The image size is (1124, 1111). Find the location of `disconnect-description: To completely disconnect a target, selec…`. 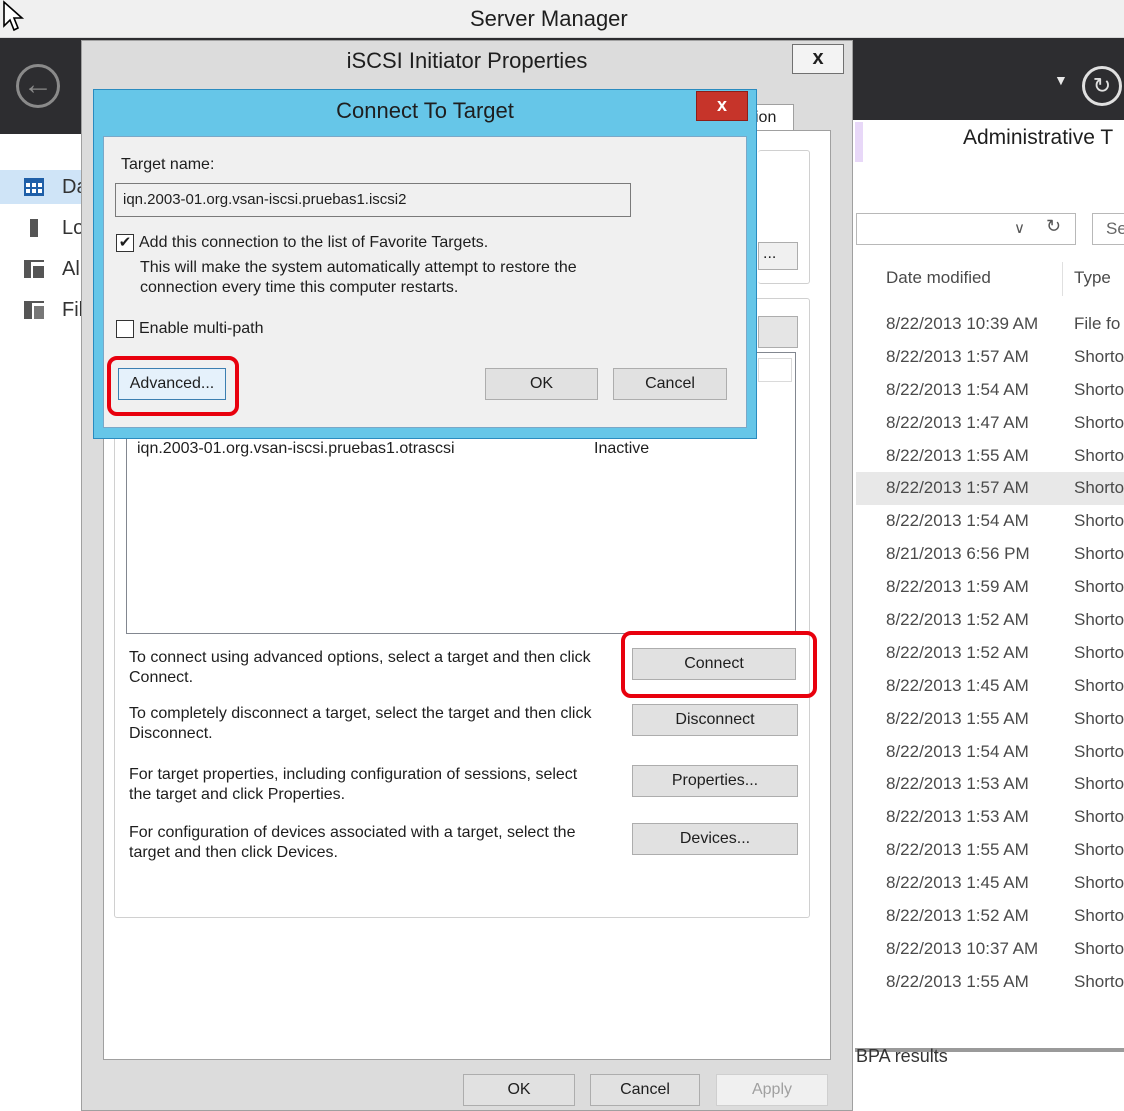

disconnect-description: To completely disconnect a target, selec… is located at coordinates (360, 723).